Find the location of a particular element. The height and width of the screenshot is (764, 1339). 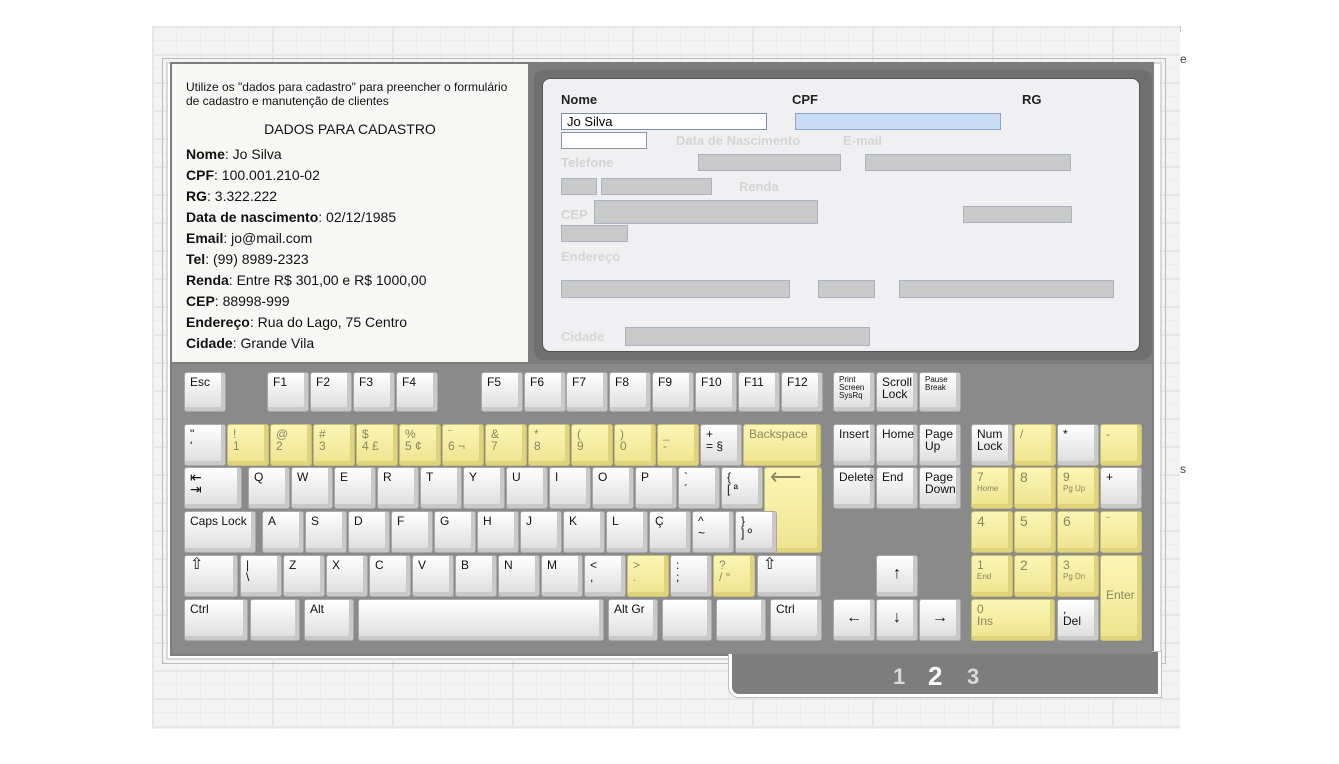

key-h: H is located at coordinates (498, 532).